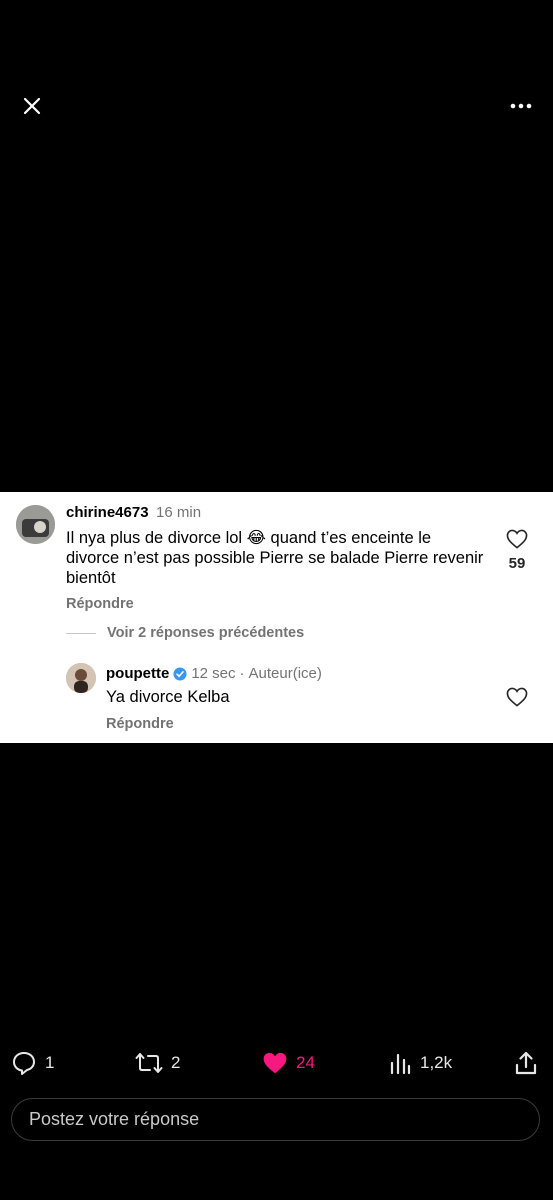  Describe the element at coordinates (24, 1063) in the screenshot. I see `reply-bubble-icon` at that location.